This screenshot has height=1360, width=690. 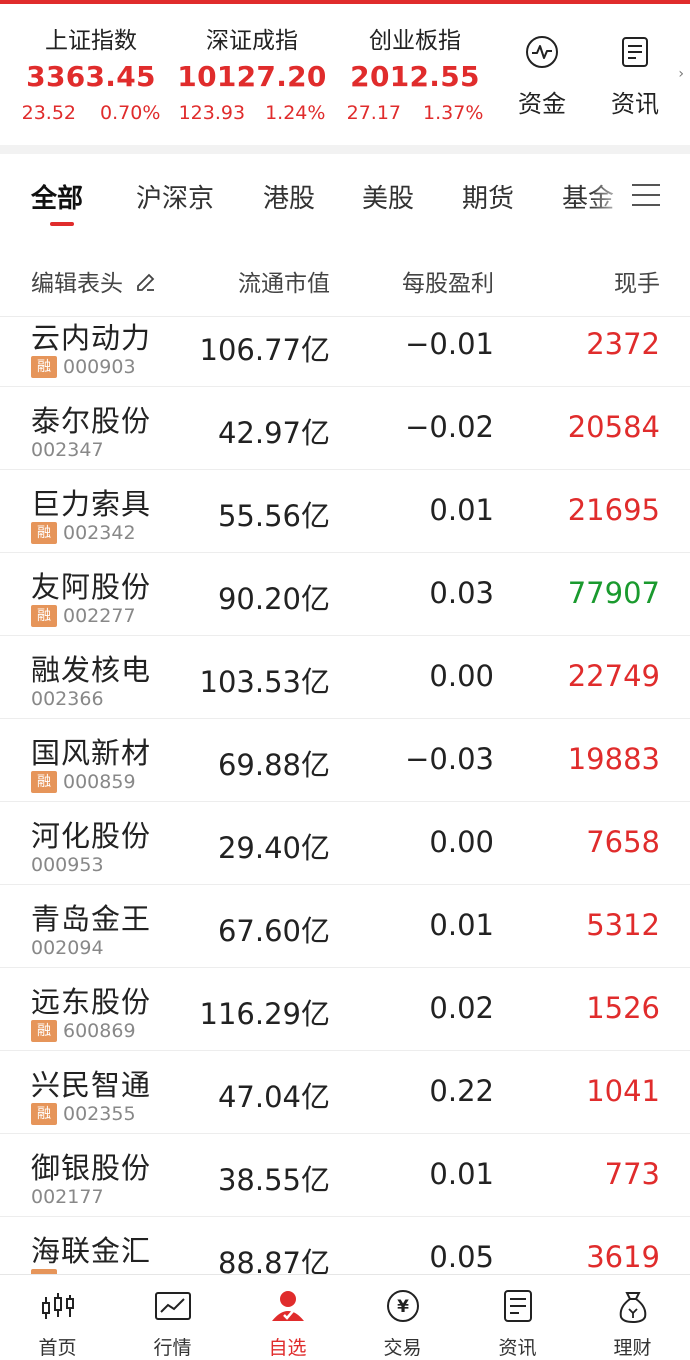 I want to click on table-row: 兴民智通 融 002355 47.04亿 0.22 1041, so click(x=345, y=1092).